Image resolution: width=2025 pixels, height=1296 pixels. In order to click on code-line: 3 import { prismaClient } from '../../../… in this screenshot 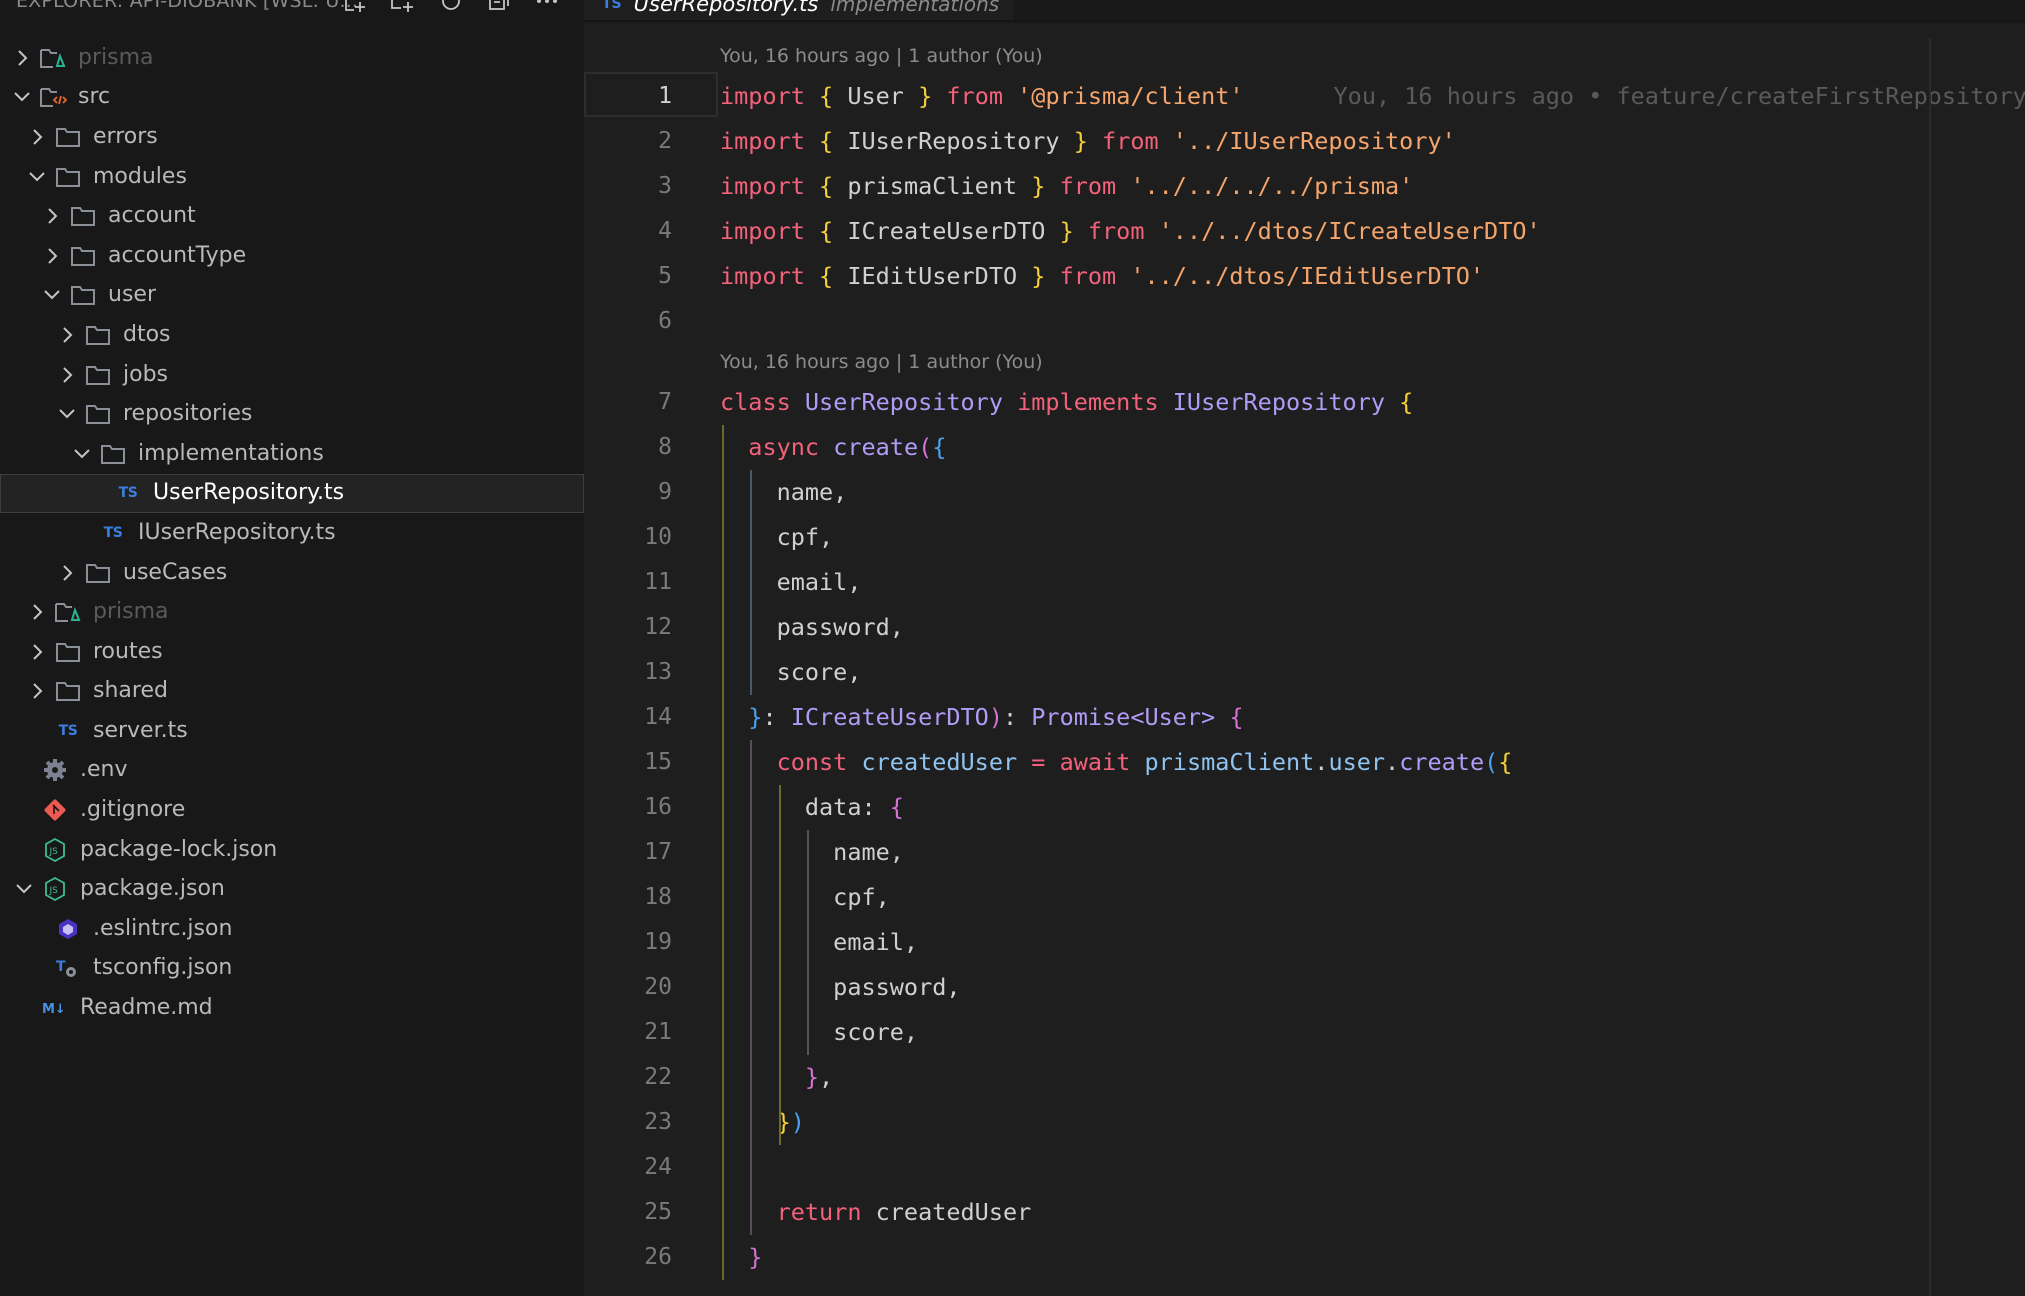, I will do `click(1304, 186)`.